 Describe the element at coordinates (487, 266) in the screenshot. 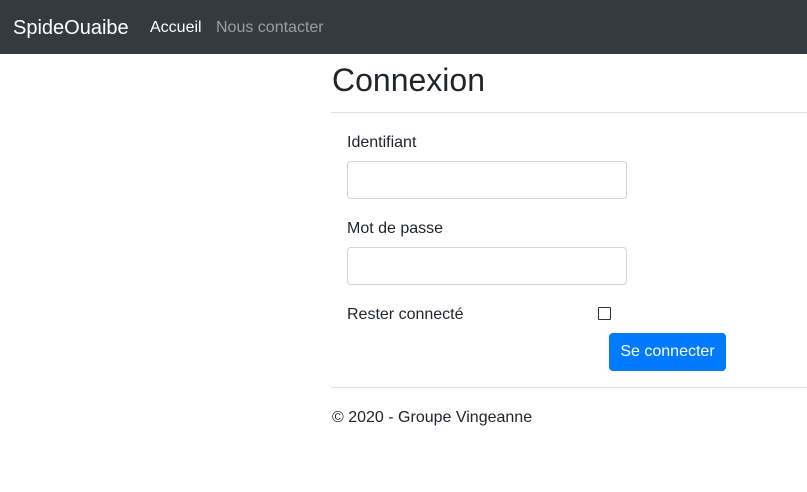

I see `password-input` at that location.